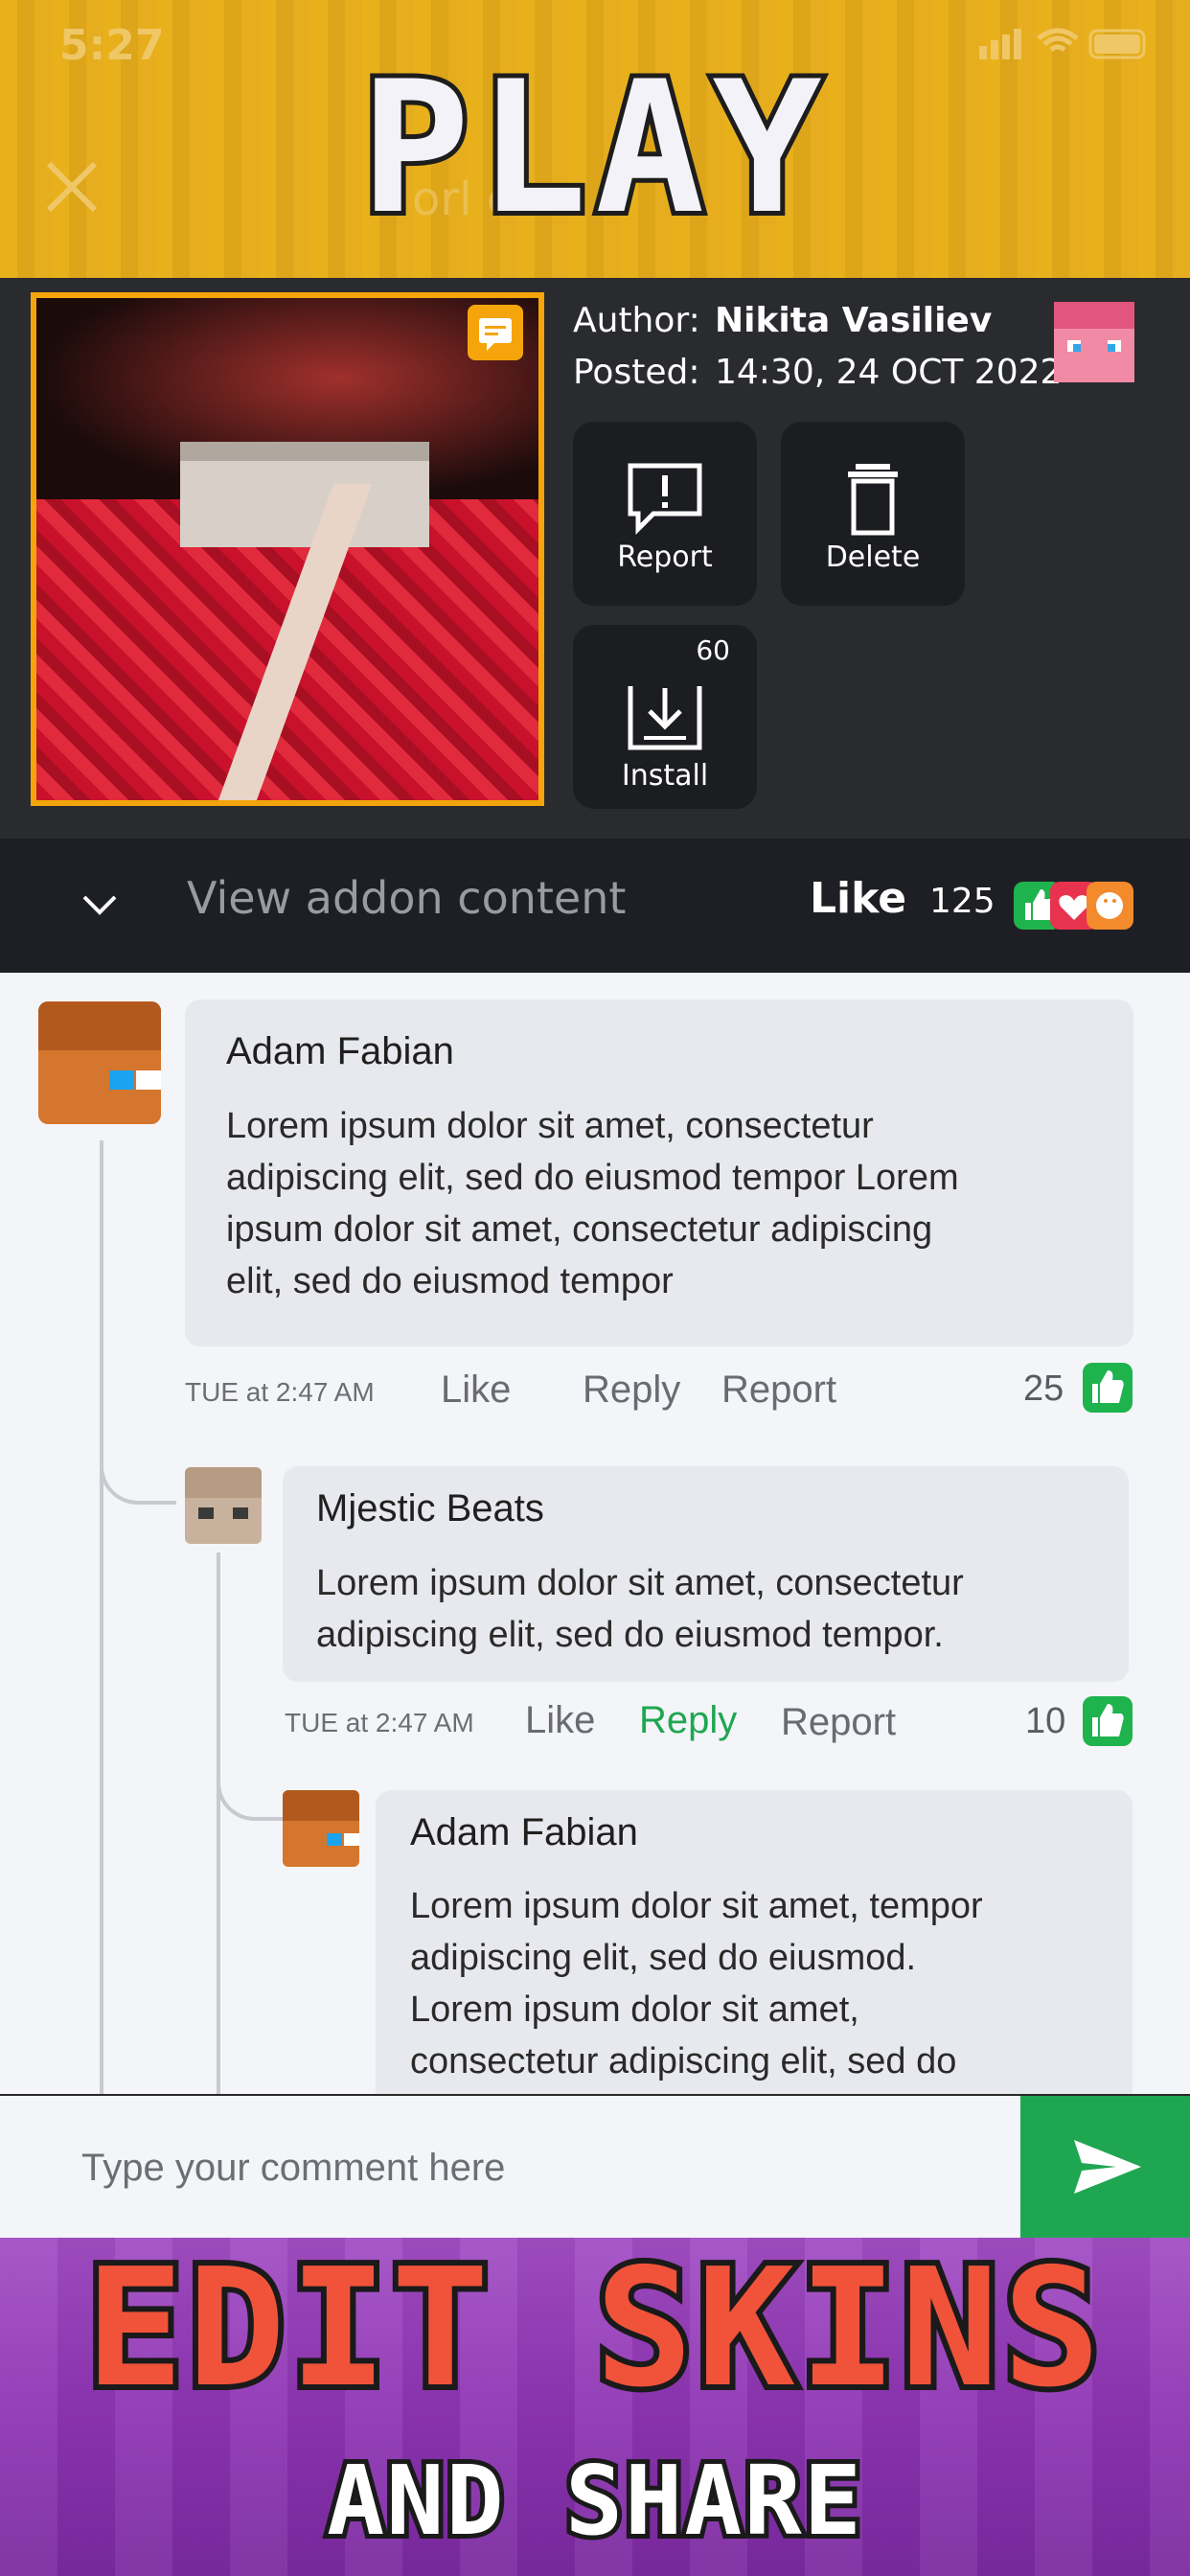 Image resolution: width=1190 pixels, height=2576 pixels. What do you see at coordinates (406, 898) in the screenshot?
I see `view-addon-content-link: View addon content` at bounding box center [406, 898].